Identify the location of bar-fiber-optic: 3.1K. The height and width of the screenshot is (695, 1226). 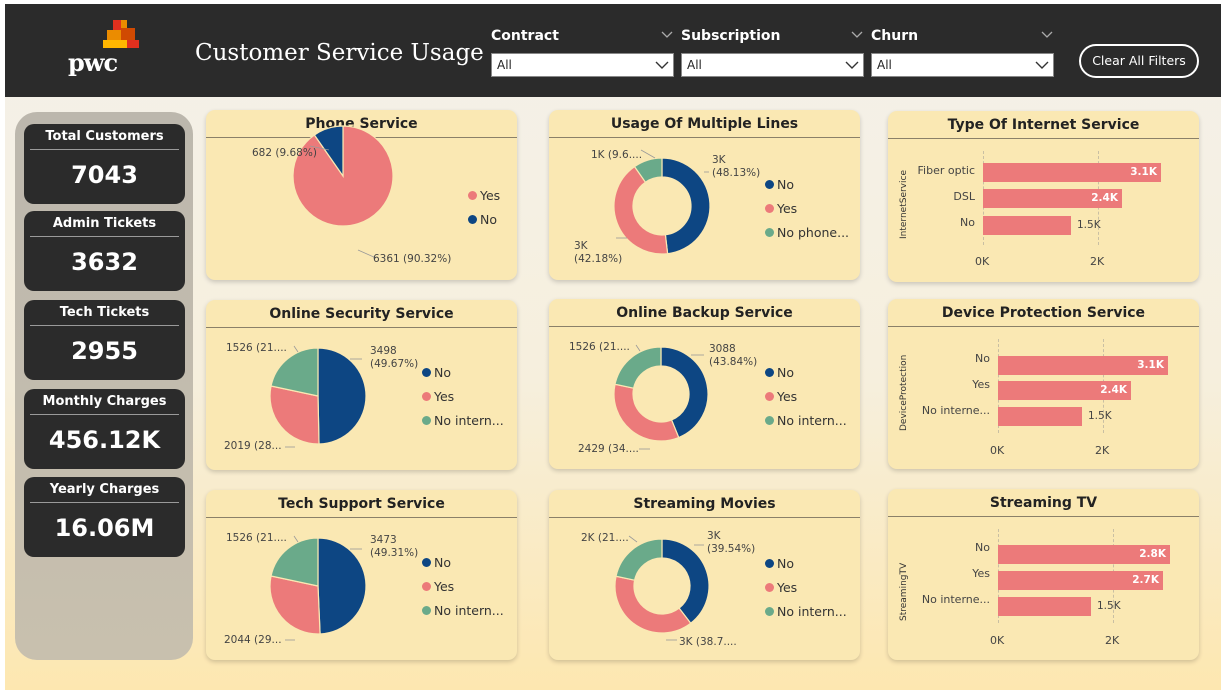
(1072, 172).